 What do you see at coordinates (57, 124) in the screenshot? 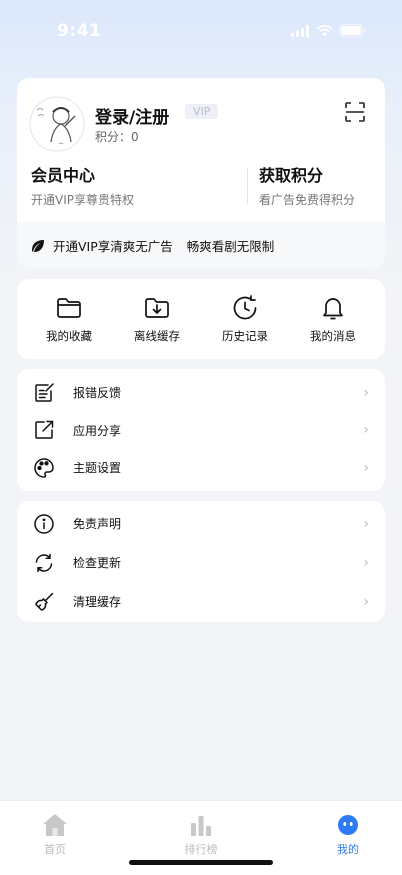
I see `avatar` at bounding box center [57, 124].